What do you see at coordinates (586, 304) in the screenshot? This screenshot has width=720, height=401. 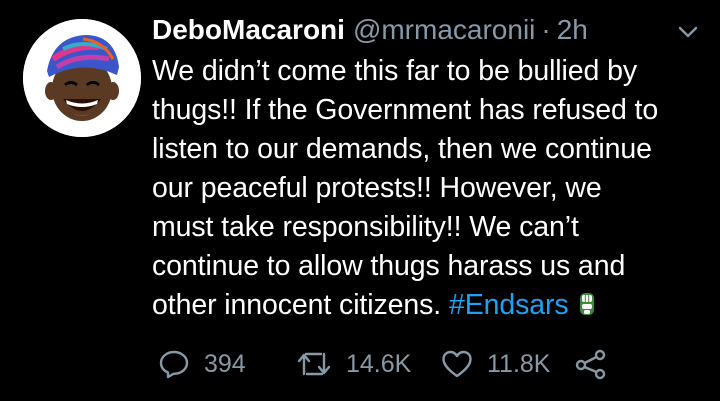 I see `raised-fist-icon` at bounding box center [586, 304].